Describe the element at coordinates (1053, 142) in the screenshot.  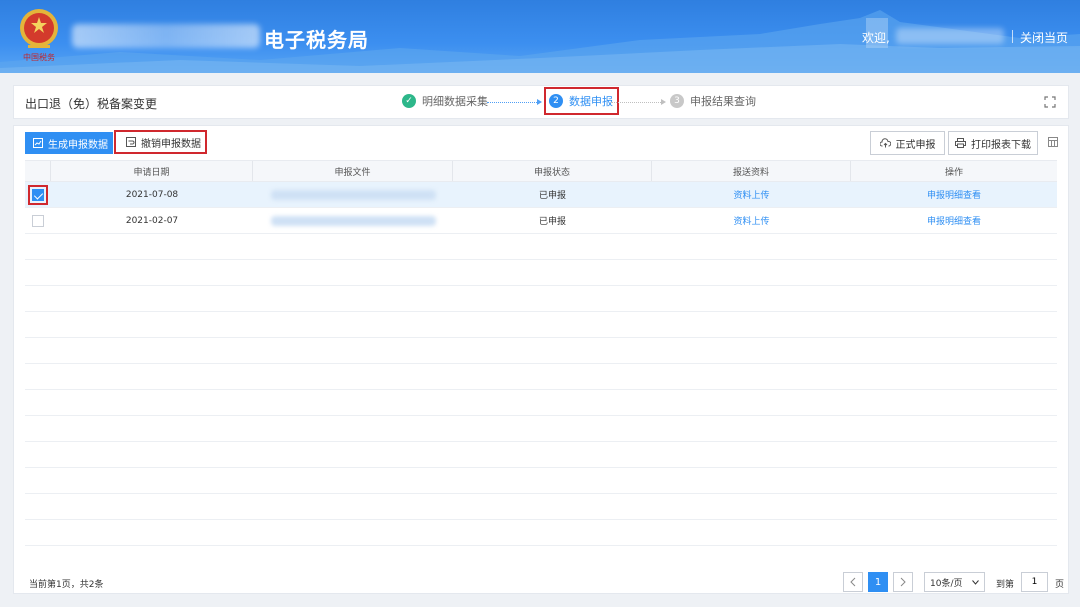
I see `column-settings-icon` at that location.